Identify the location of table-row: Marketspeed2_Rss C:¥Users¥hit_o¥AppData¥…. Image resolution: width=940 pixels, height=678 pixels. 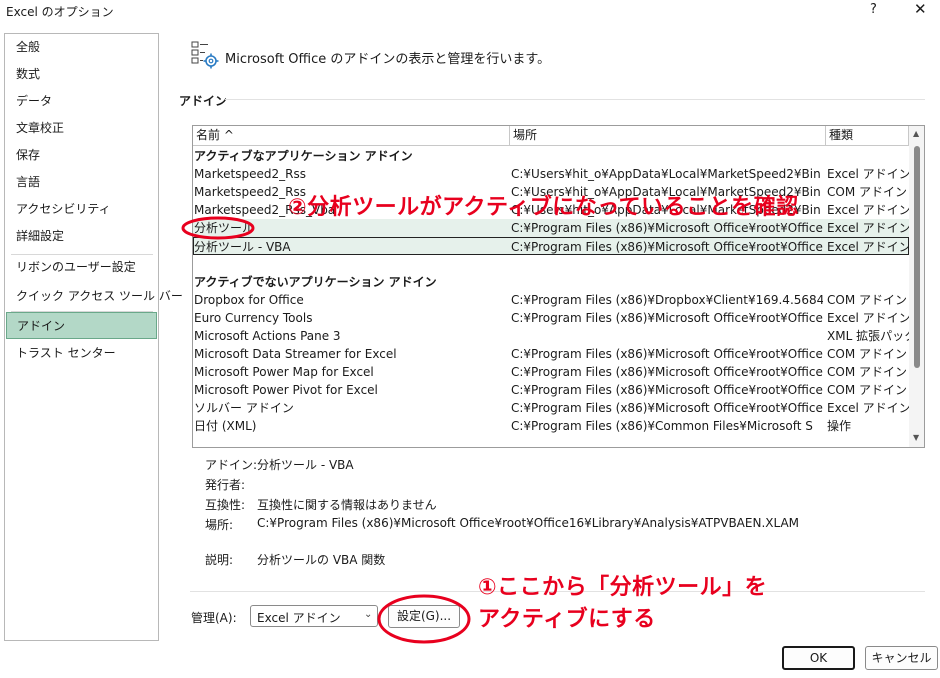
(551, 174).